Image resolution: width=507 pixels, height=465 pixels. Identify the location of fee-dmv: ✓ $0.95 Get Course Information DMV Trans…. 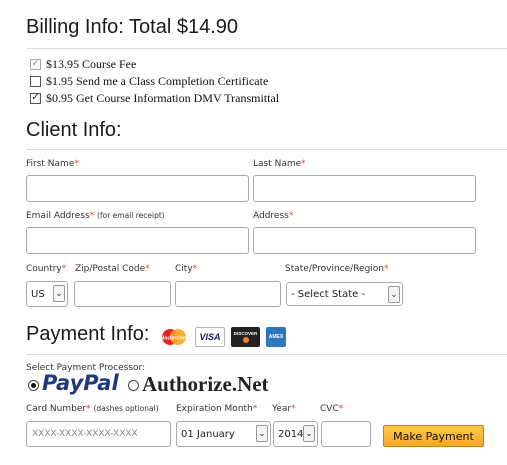
(154, 98).